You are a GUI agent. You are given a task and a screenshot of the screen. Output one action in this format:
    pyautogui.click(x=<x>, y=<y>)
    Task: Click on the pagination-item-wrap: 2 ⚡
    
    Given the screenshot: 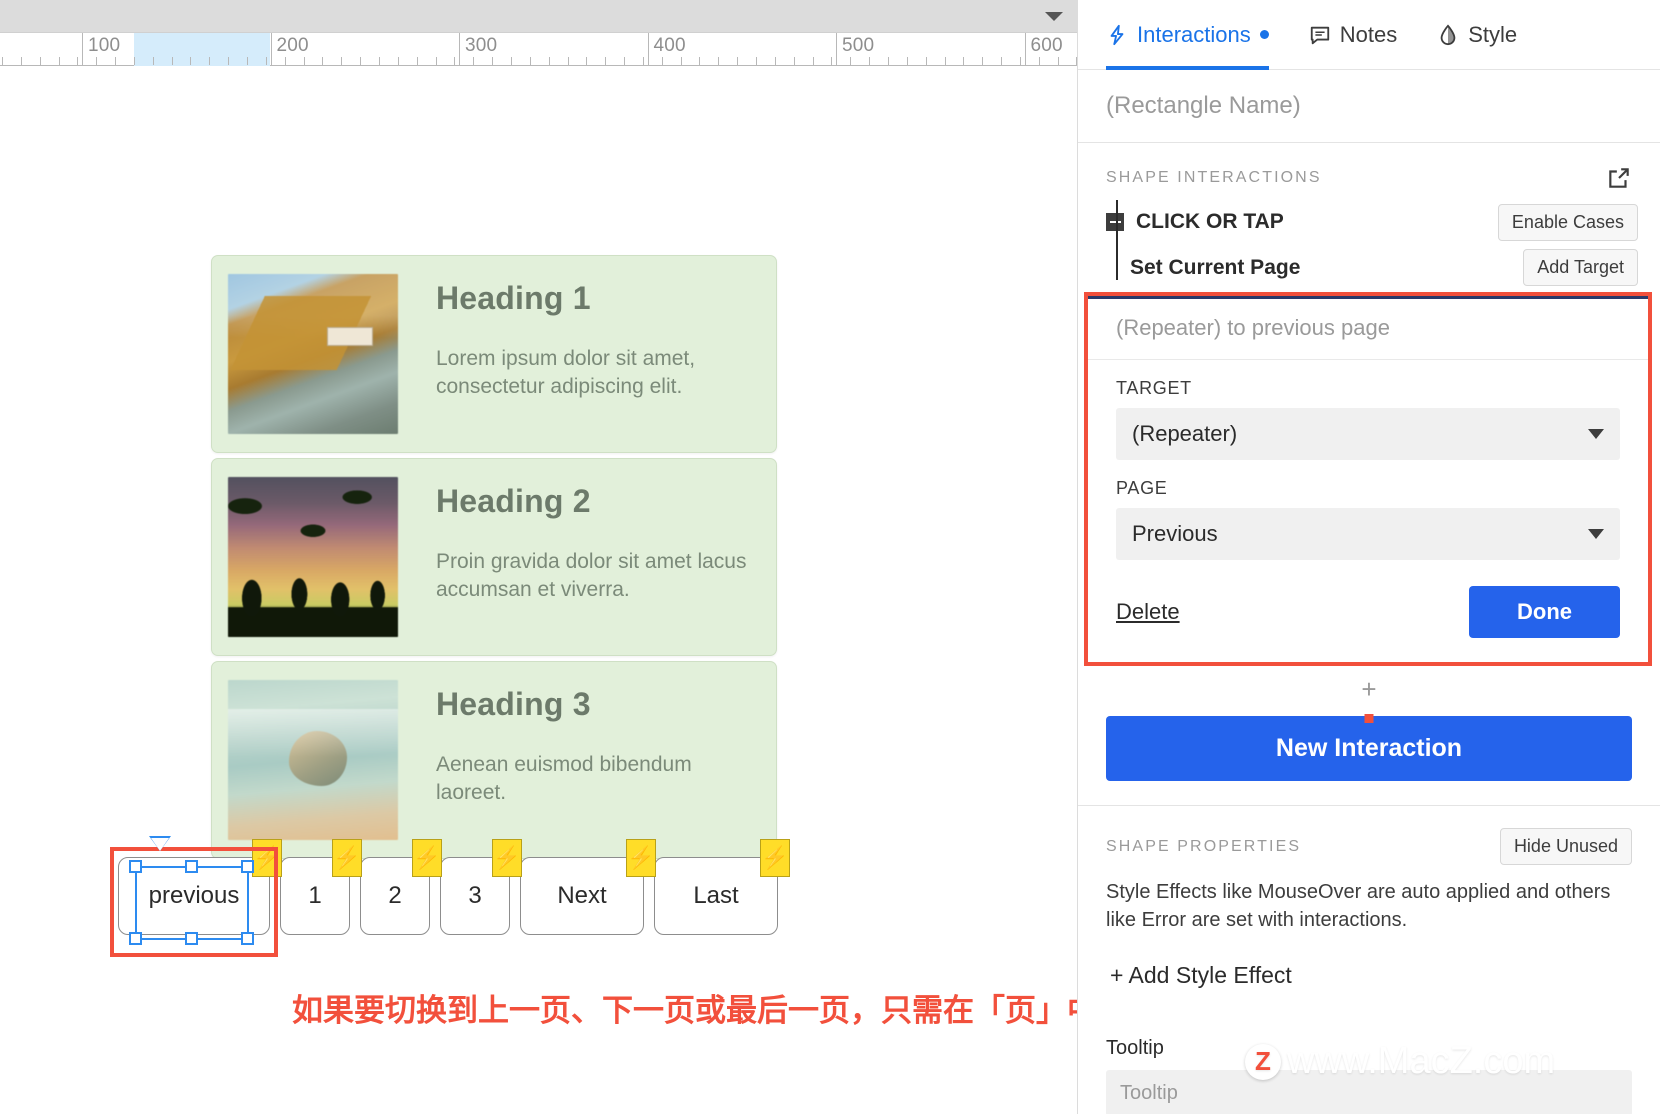 What is the action you would take?
    pyautogui.click(x=401, y=887)
    